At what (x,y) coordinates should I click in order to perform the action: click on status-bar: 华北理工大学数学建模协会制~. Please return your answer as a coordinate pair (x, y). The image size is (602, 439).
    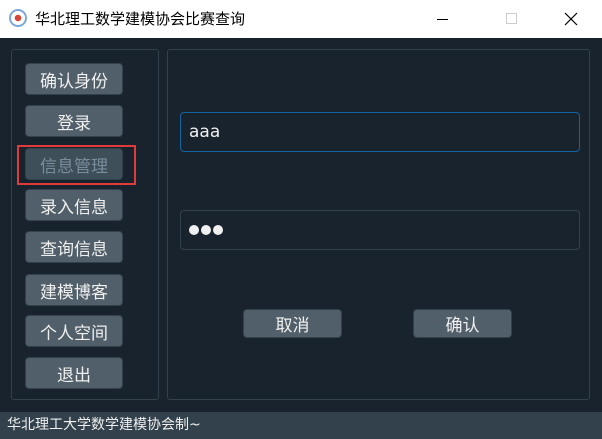
    Looking at the image, I should click on (301, 425).